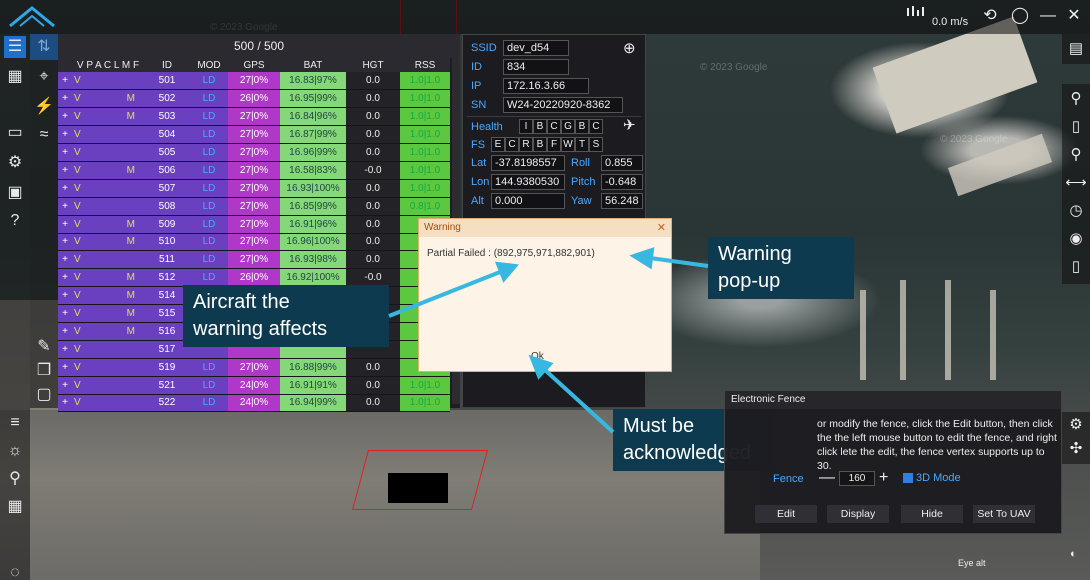 Image resolution: width=1090 pixels, height=580 pixels. I want to click on apps-icon: ▦, so click(15, 507).